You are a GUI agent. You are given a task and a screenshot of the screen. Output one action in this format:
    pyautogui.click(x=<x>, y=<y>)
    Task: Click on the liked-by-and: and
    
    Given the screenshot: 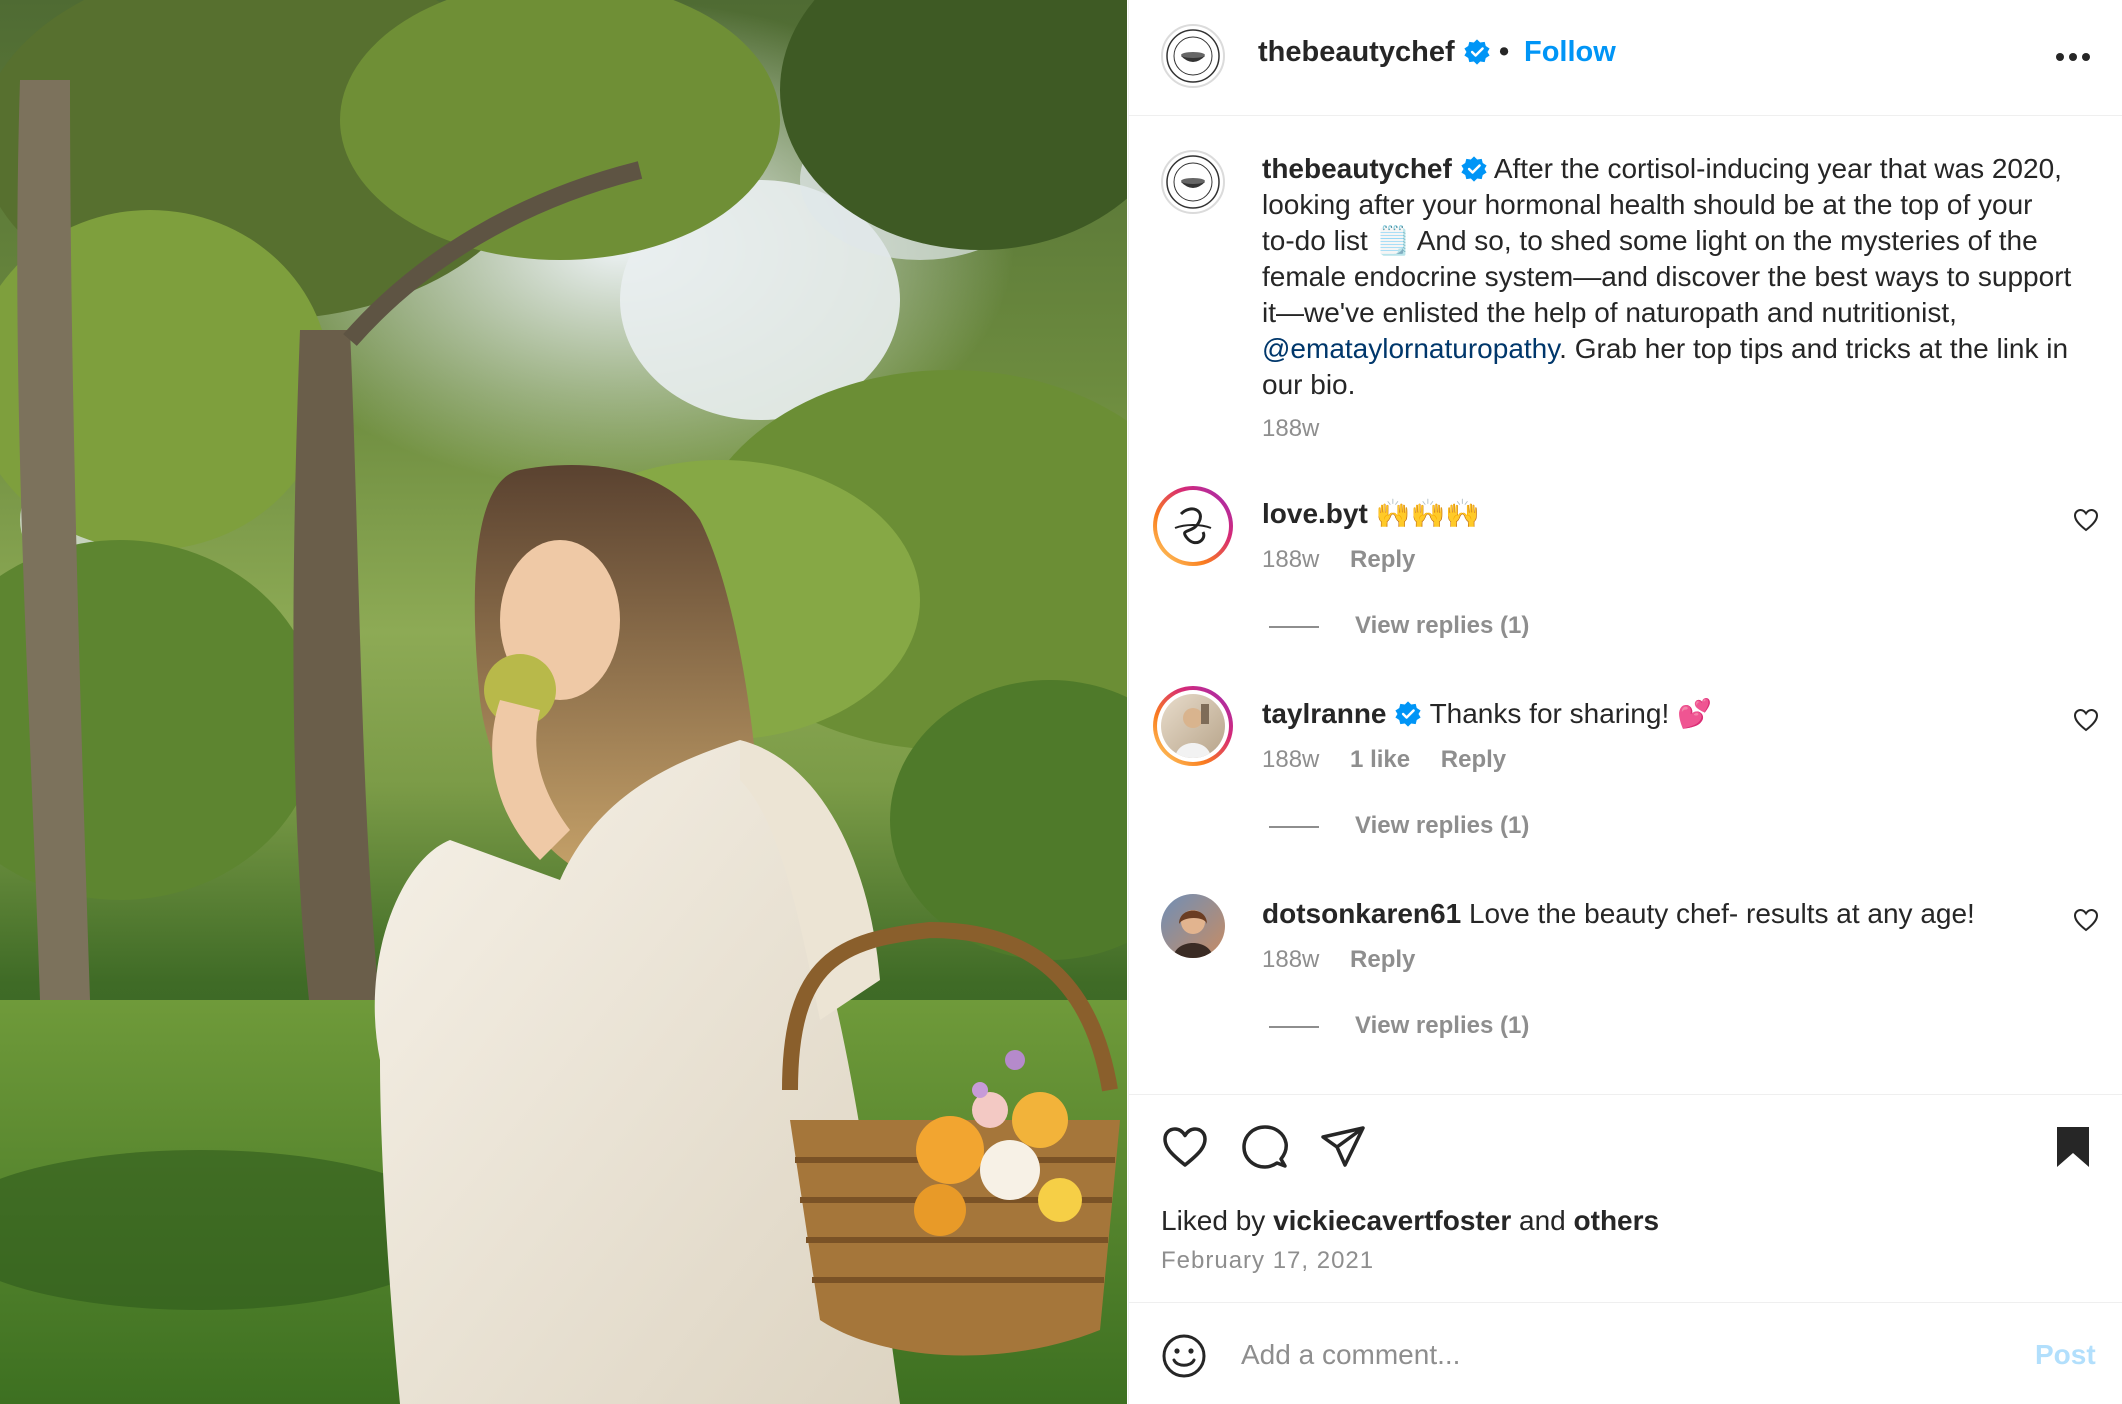 What is the action you would take?
    pyautogui.click(x=1542, y=1220)
    